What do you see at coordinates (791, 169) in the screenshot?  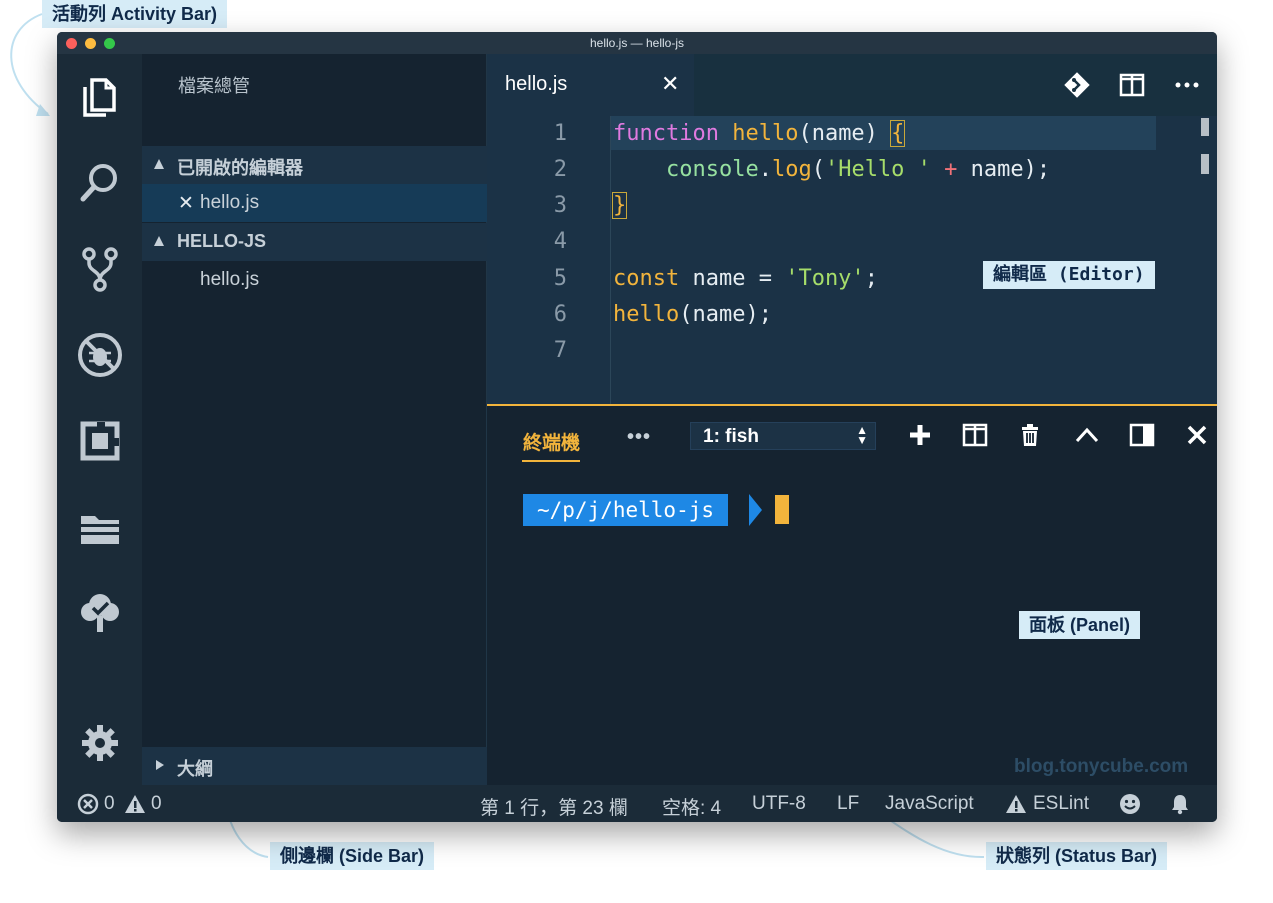 I see `code-token: log` at bounding box center [791, 169].